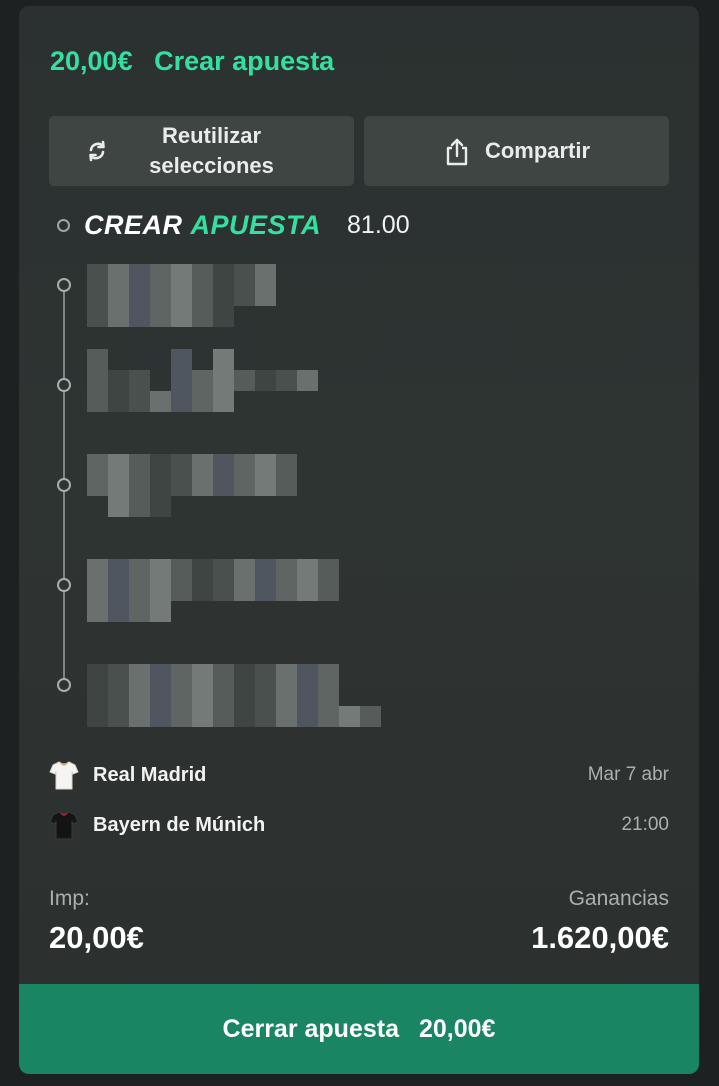  Describe the element at coordinates (179, 824) in the screenshot. I see `away-team-name: Bayern de Múnich` at that location.